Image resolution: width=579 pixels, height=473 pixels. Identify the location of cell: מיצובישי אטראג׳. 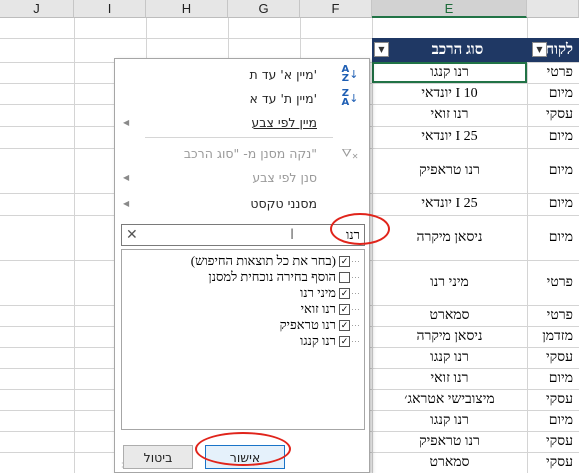
(449, 399).